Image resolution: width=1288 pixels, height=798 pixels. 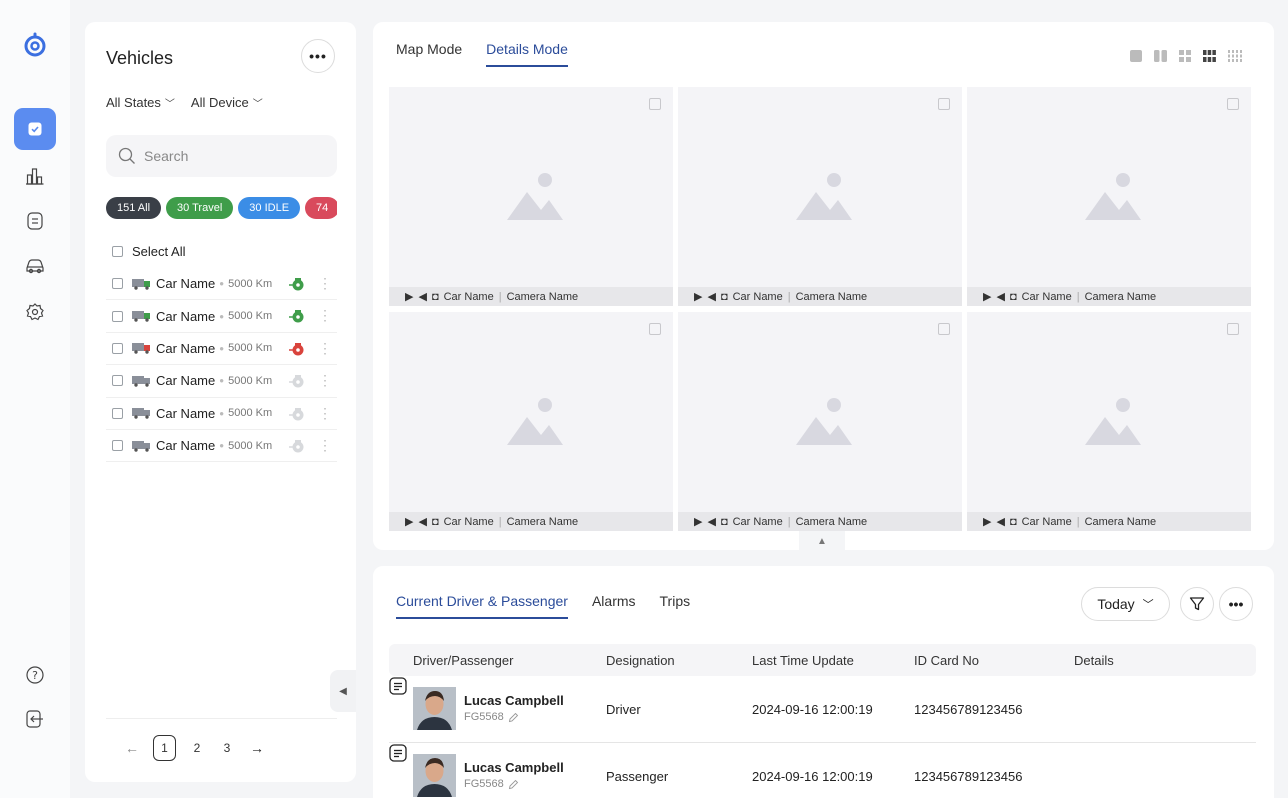 I want to click on tab-details-mode: Details Mode, so click(x=527, y=54).